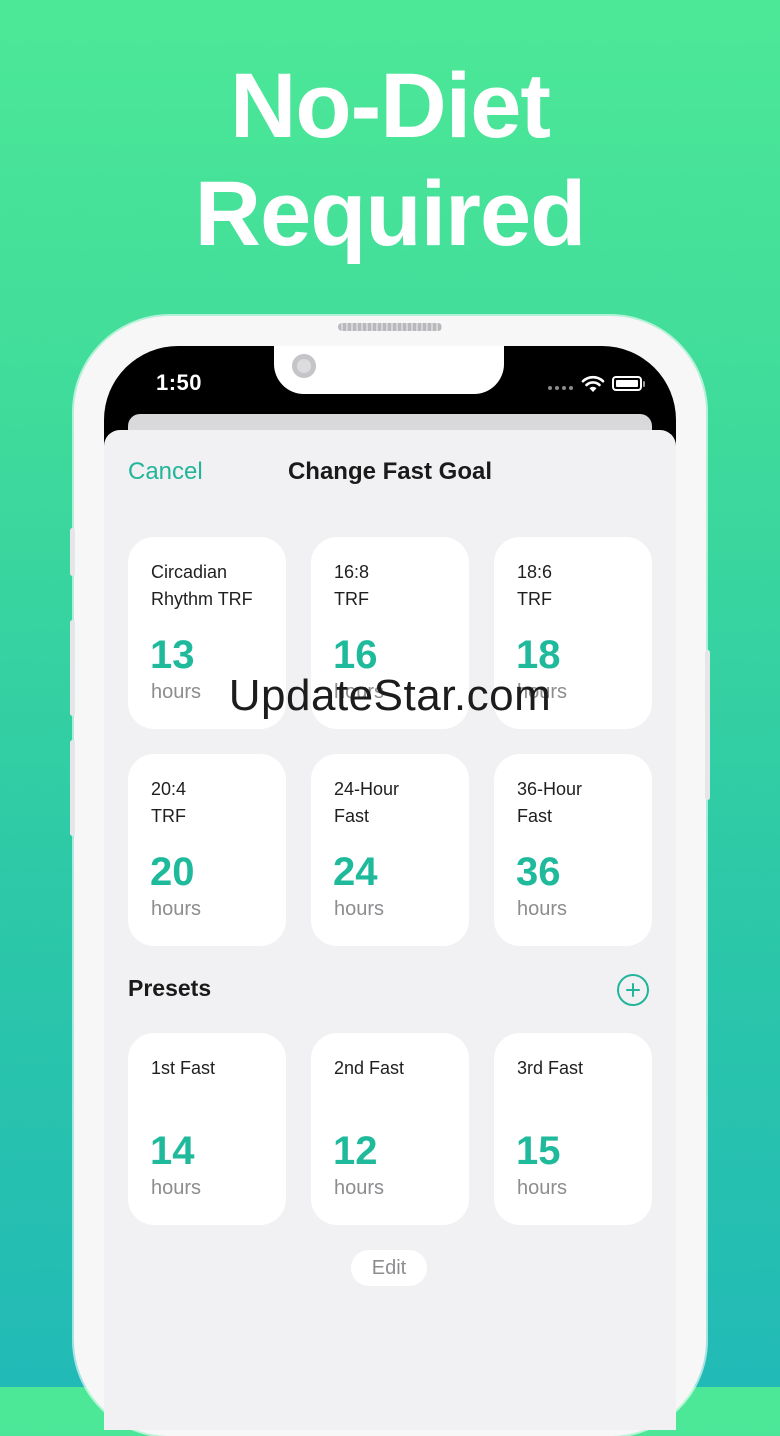 The width and height of the screenshot is (780, 1436). I want to click on goal-hours: 13, so click(172, 655).